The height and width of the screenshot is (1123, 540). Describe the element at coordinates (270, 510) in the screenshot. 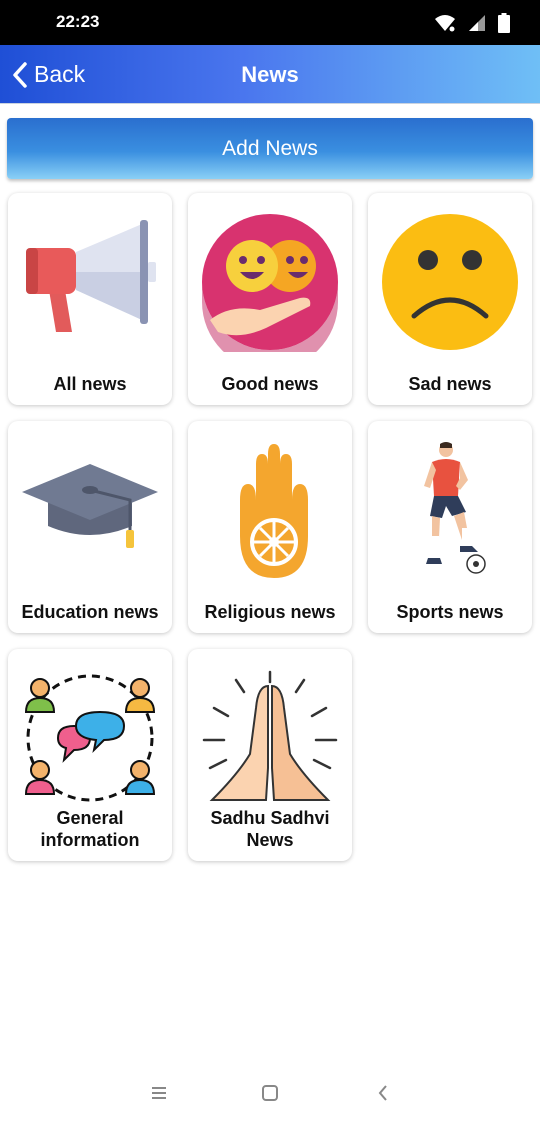

I see `jain-hand-icon` at that location.